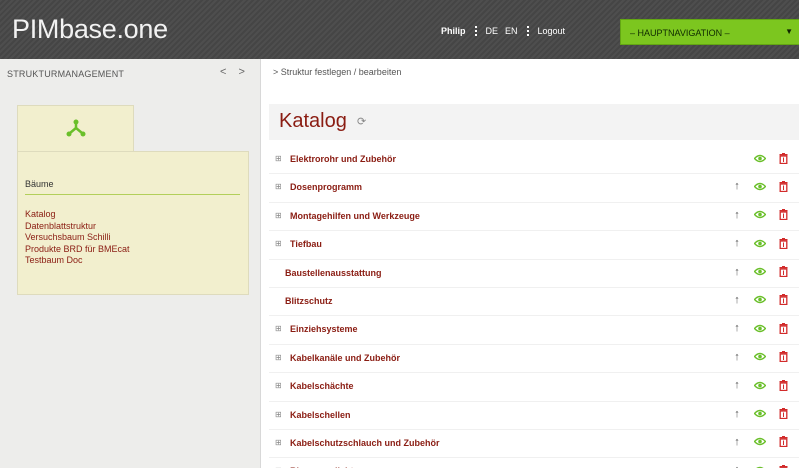  Describe the element at coordinates (77, 250) in the screenshot. I see `tree-item-produkte-brd: Produkte BRD für BMEcat` at that location.